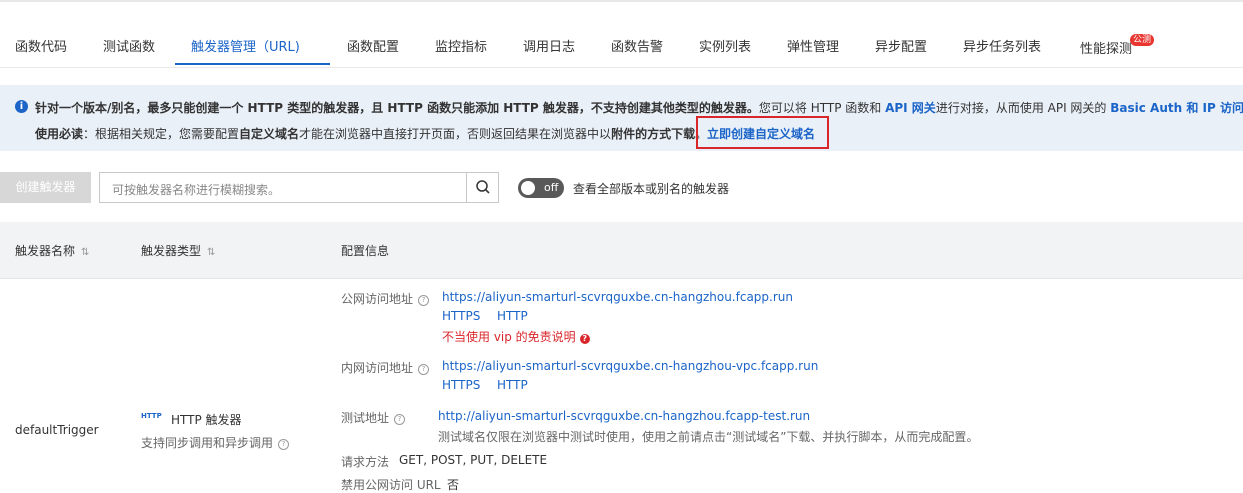 The height and width of the screenshot is (493, 1243). Describe the element at coordinates (1002, 45) in the screenshot. I see `tab-async-task-list: 异步任务列表` at that location.